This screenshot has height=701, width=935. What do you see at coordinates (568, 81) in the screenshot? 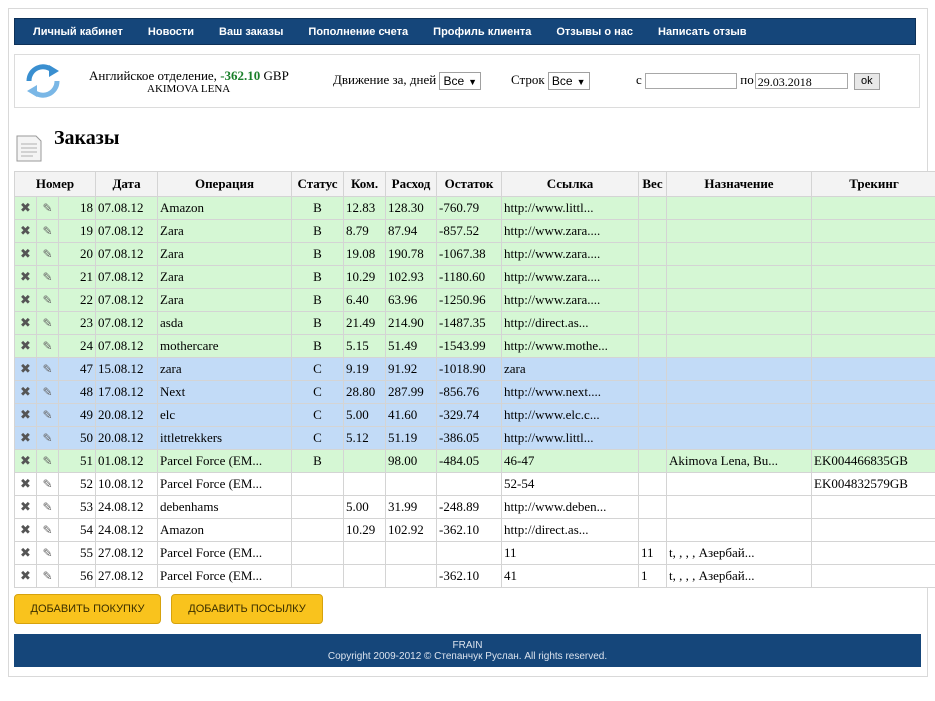
I see `rows-select: Все ▼` at bounding box center [568, 81].